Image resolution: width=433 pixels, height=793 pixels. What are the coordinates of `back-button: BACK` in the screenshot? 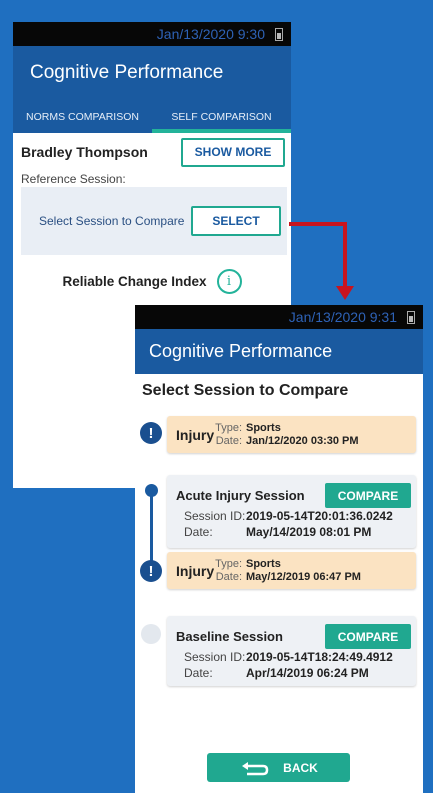 It's located at (278, 767).